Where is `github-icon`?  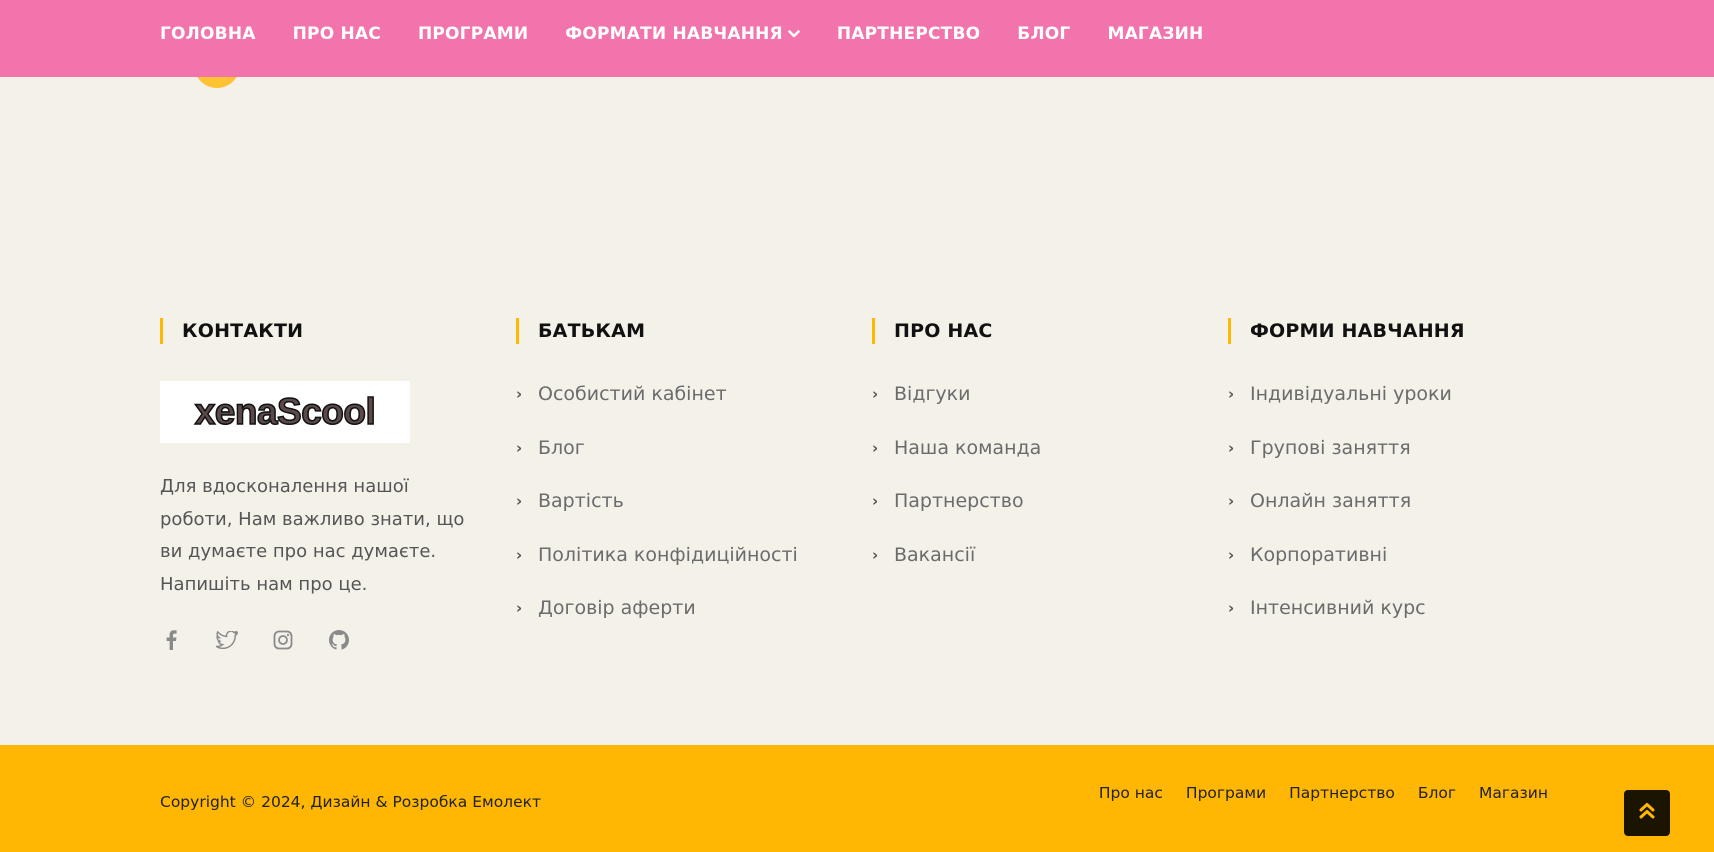 github-icon is located at coordinates (339, 640).